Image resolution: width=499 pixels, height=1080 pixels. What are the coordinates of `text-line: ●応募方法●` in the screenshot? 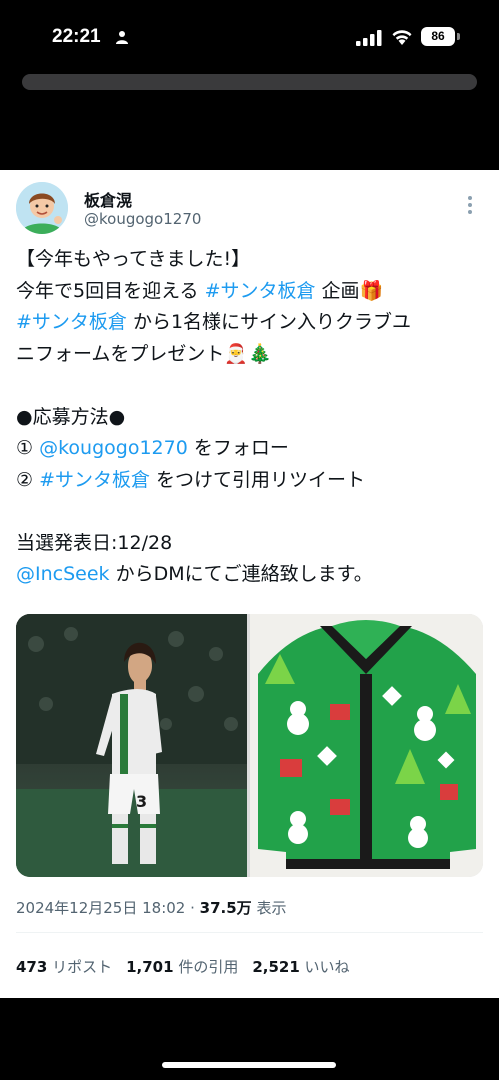 It's located at (71, 416).